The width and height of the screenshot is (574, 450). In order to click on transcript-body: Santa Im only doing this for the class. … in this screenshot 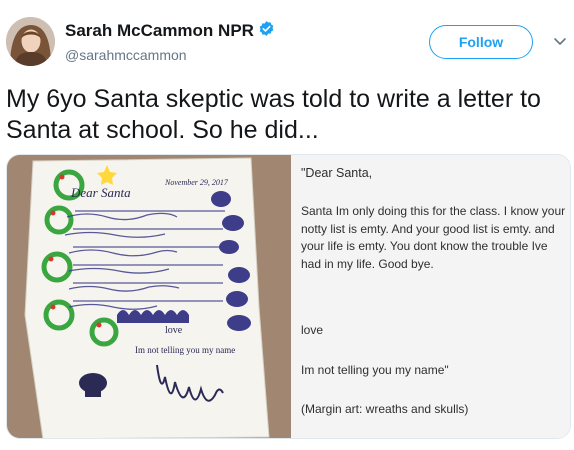, I will do `click(433, 237)`.